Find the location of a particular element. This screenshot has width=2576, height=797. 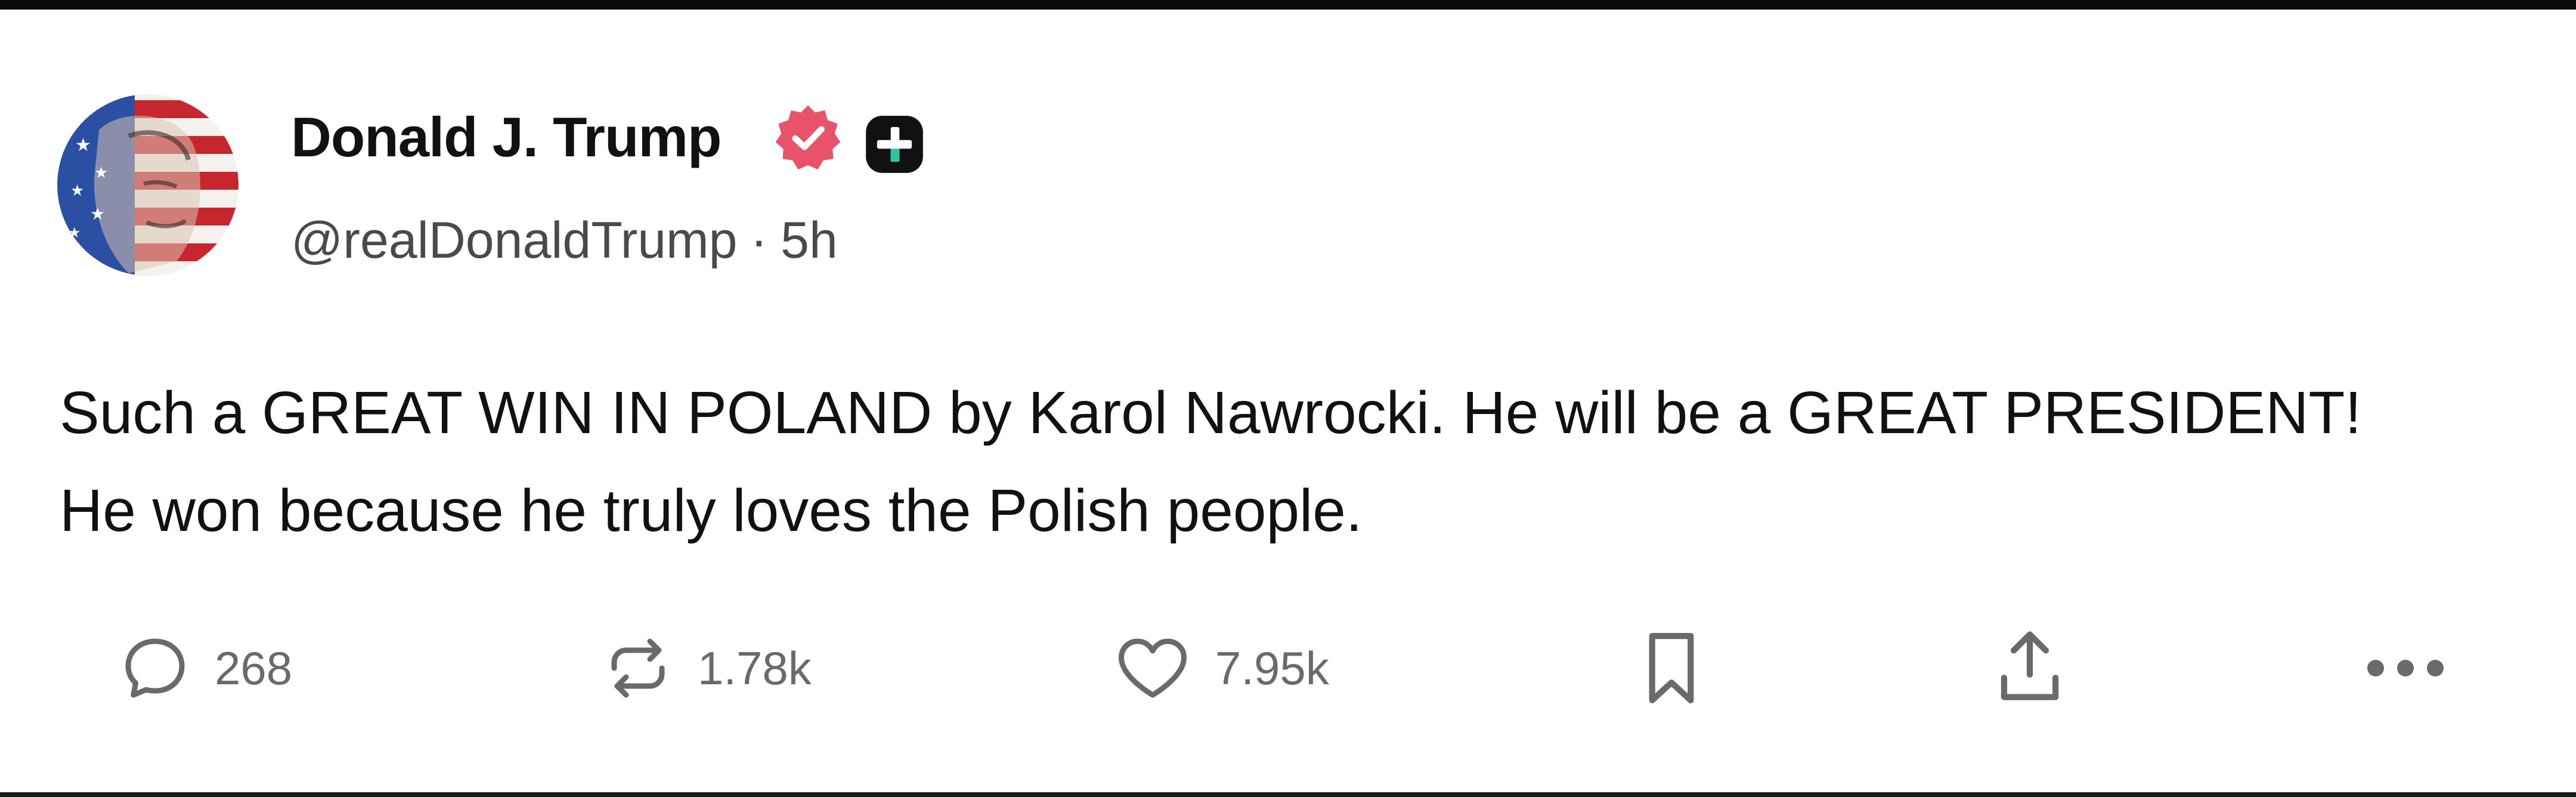

bookmark-icon is located at coordinates (1671, 668).